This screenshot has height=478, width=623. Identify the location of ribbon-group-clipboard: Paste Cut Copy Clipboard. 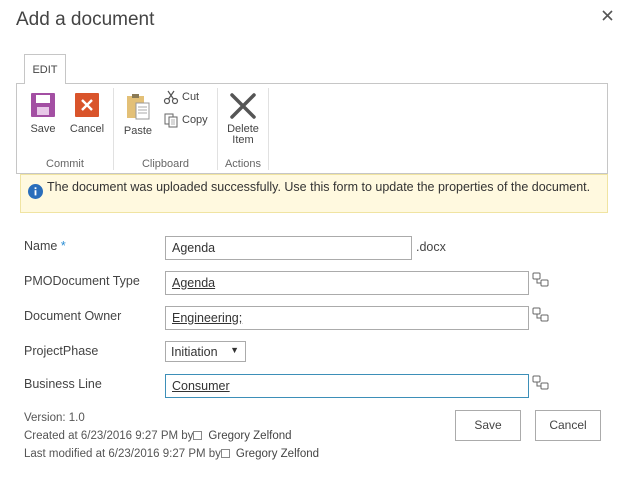
(165, 128).